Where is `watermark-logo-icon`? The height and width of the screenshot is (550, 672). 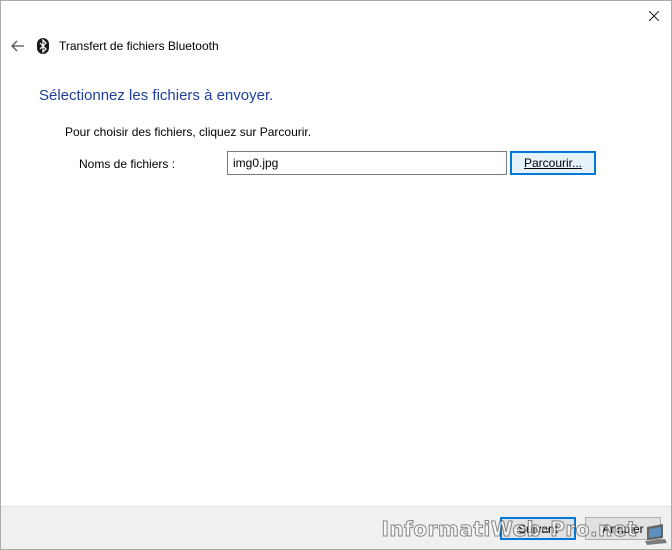
watermark-logo-icon is located at coordinates (656, 534).